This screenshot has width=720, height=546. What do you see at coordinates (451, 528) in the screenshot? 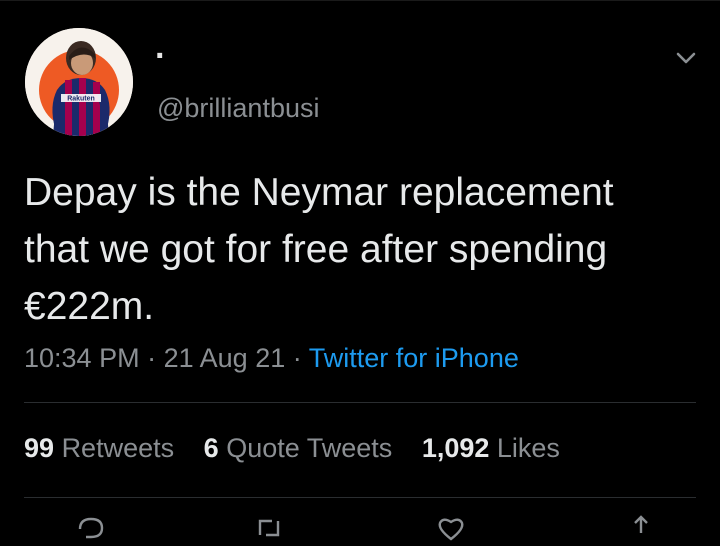
I see `heart-icon` at bounding box center [451, 528].